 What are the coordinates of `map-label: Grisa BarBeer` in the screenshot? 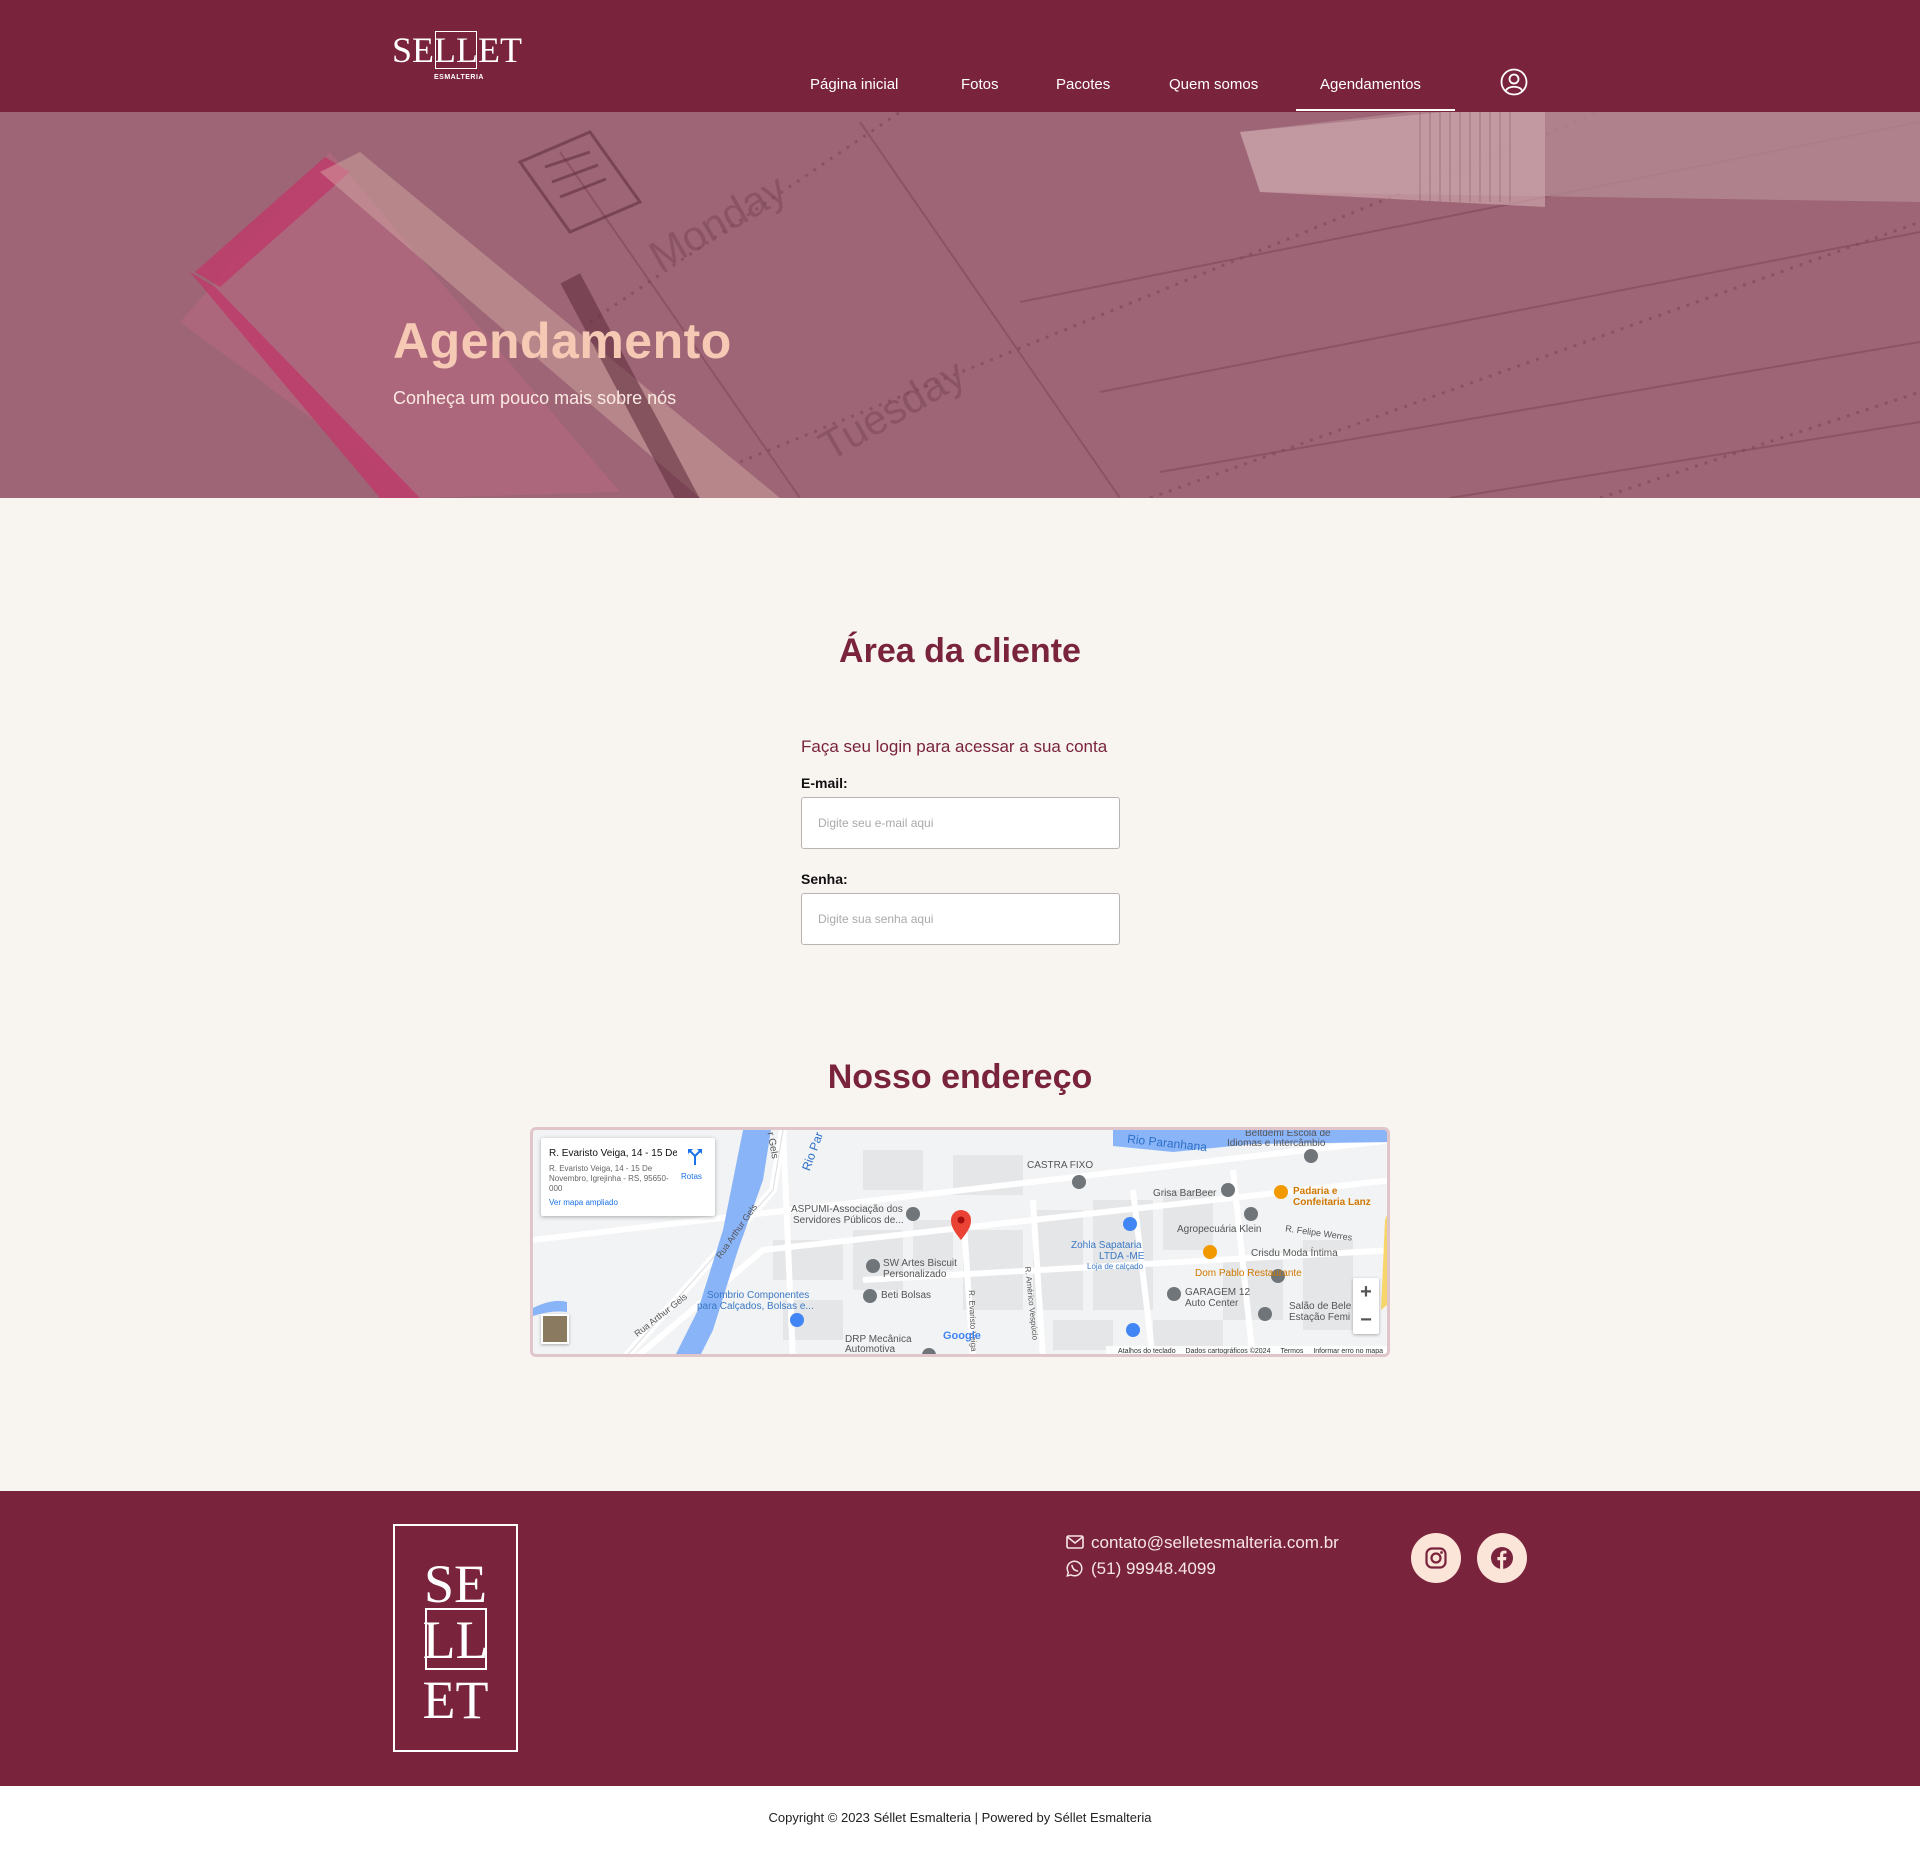 It's located at (1185, 1193).